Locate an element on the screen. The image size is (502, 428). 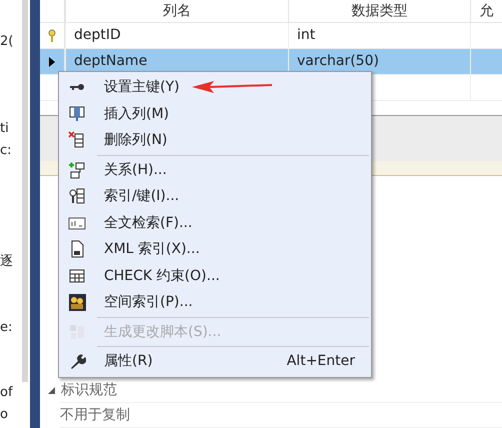
property-text: 不用于复制 is located at coordinates (95, 415).